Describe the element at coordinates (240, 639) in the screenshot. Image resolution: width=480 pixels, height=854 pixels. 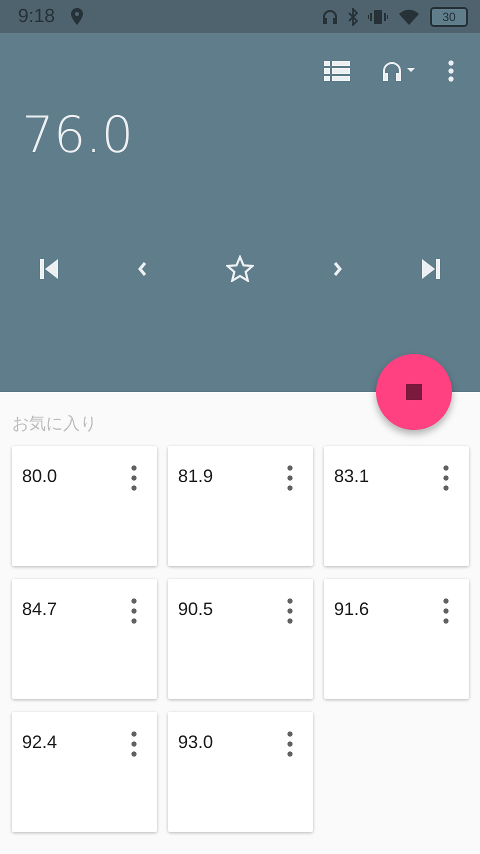
I see `station-card: 90.5` at that location.